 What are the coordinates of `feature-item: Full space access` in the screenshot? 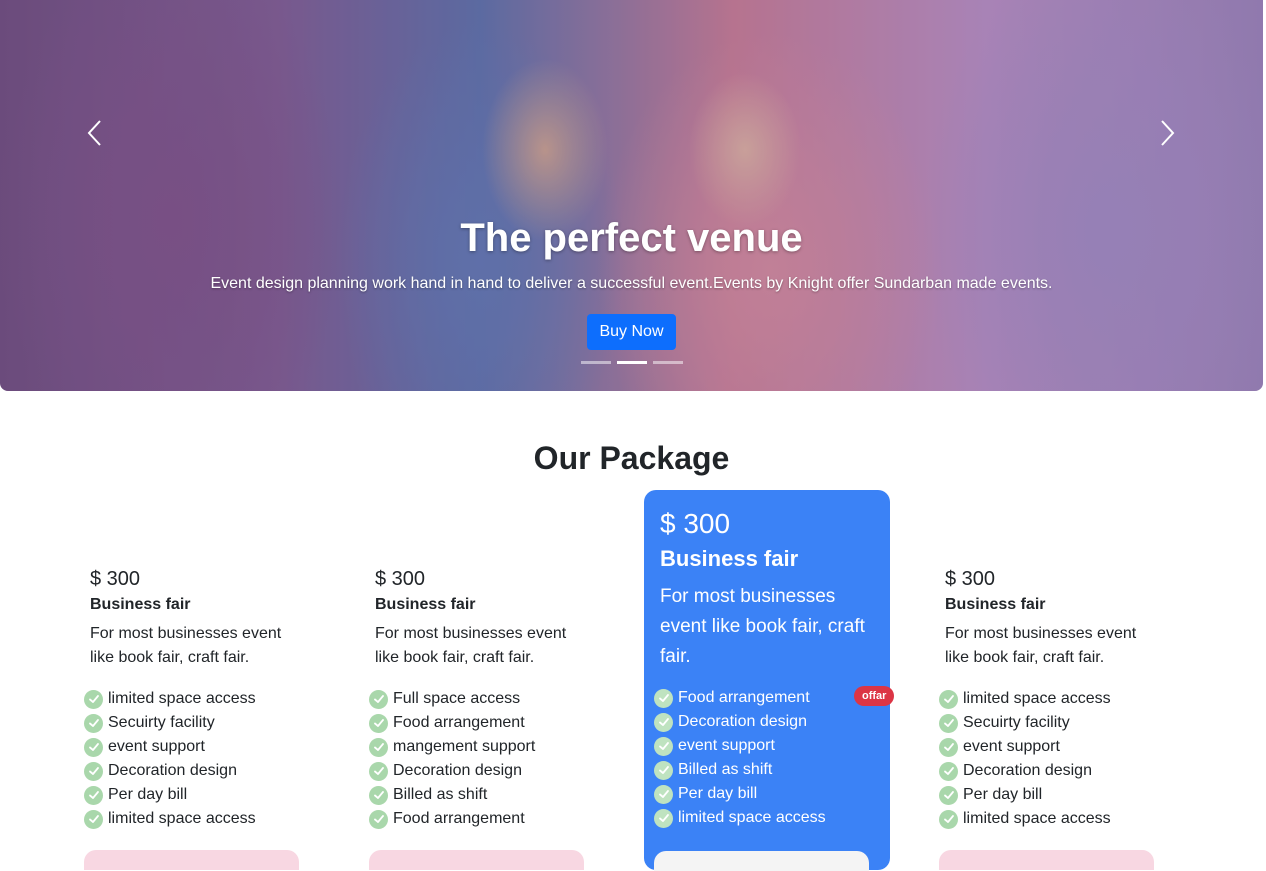 It's located at (452, 699).